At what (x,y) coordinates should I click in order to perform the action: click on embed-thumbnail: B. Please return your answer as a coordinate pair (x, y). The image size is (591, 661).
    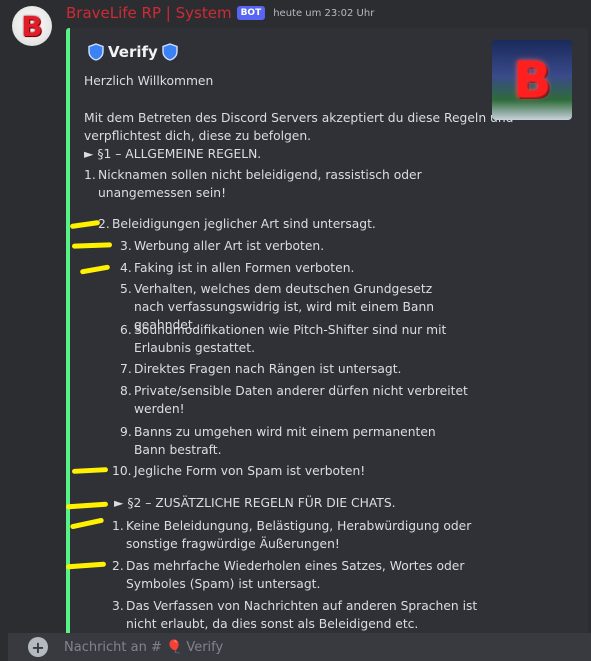
    Looking at the image, I should click on (532, 80).